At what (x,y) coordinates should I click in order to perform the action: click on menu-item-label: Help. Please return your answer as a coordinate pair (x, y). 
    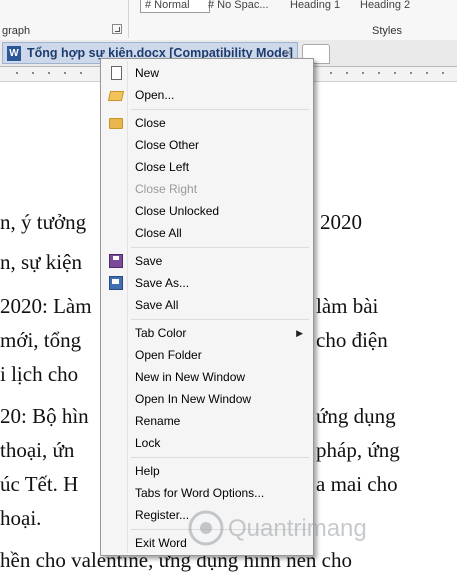
    Looking at the image, I should click on (147, 471).